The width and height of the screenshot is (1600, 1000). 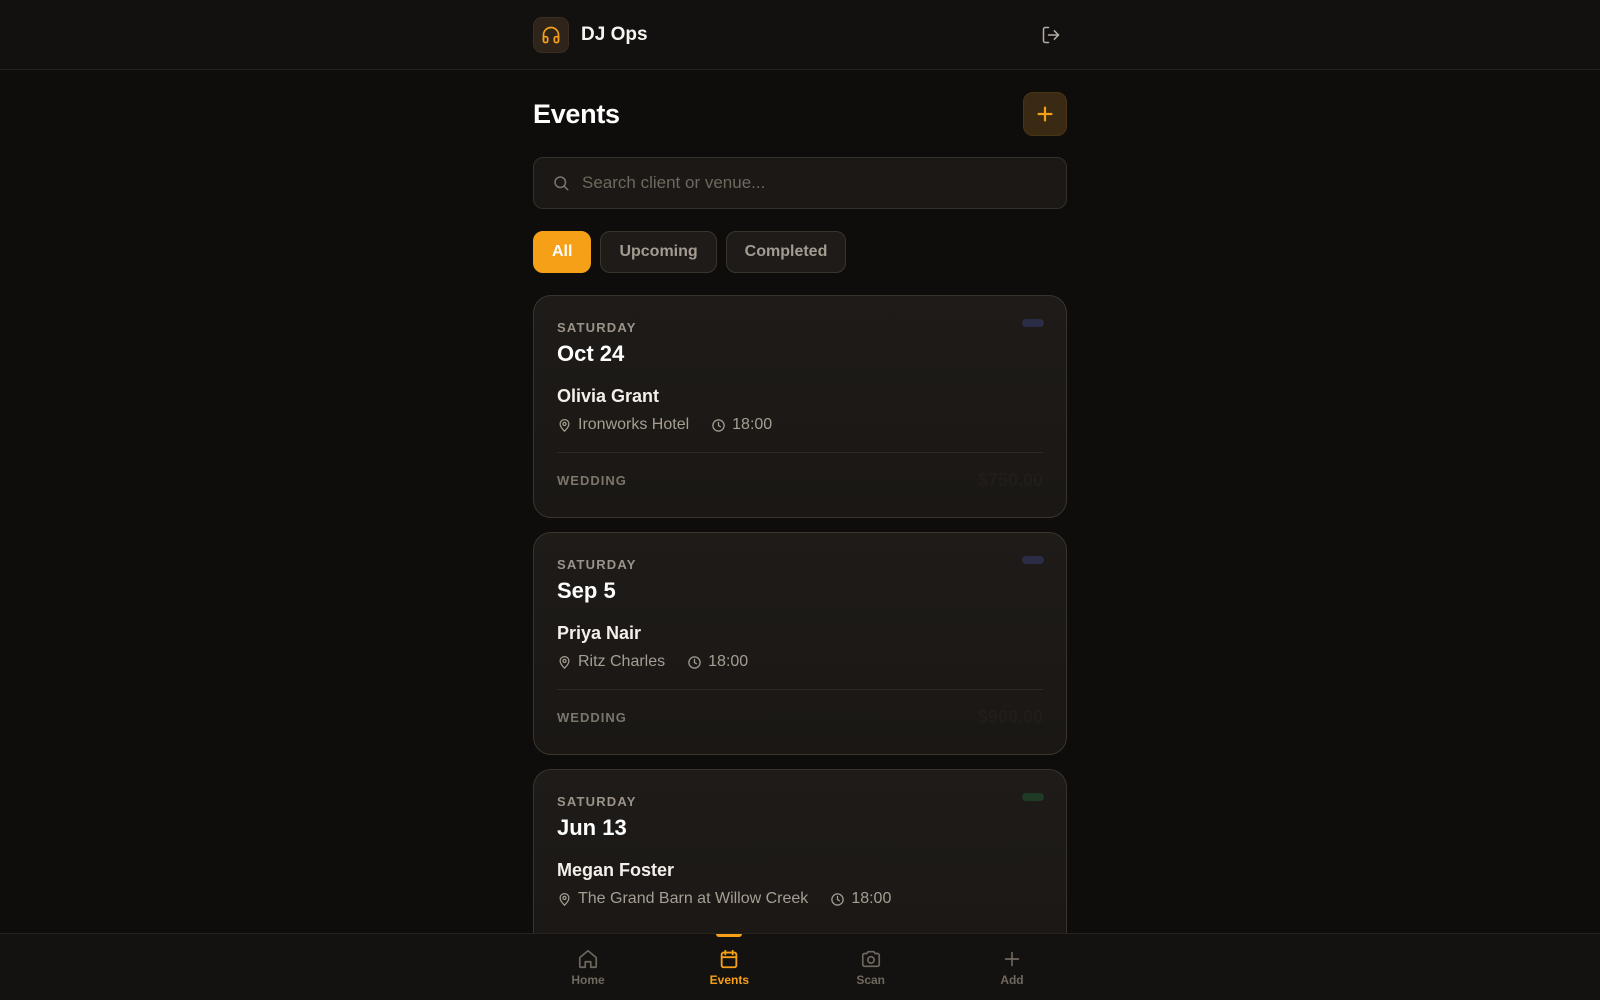 What do you see at coordinates (561, 183) in the screenshot?
I see `search-icon` at bounding box center [561, 183].